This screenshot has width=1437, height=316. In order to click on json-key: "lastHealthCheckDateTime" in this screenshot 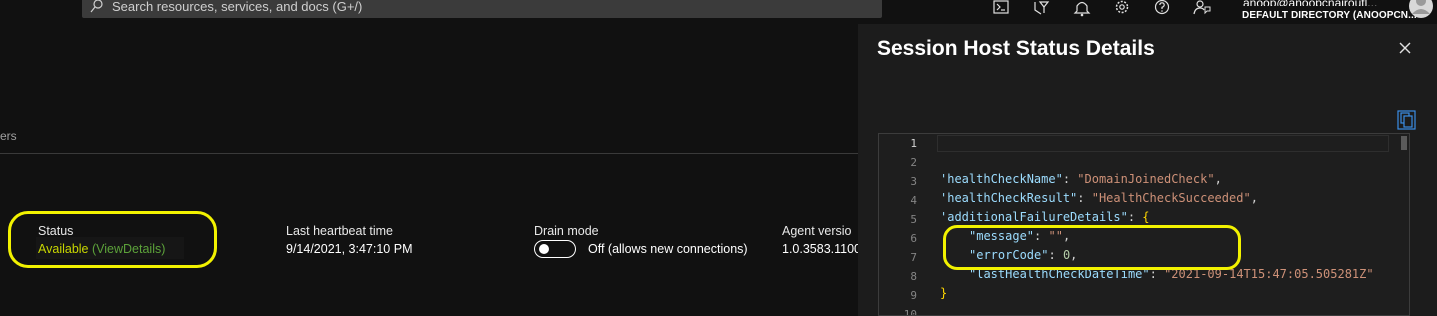, I will do `click(1059, 274)`.